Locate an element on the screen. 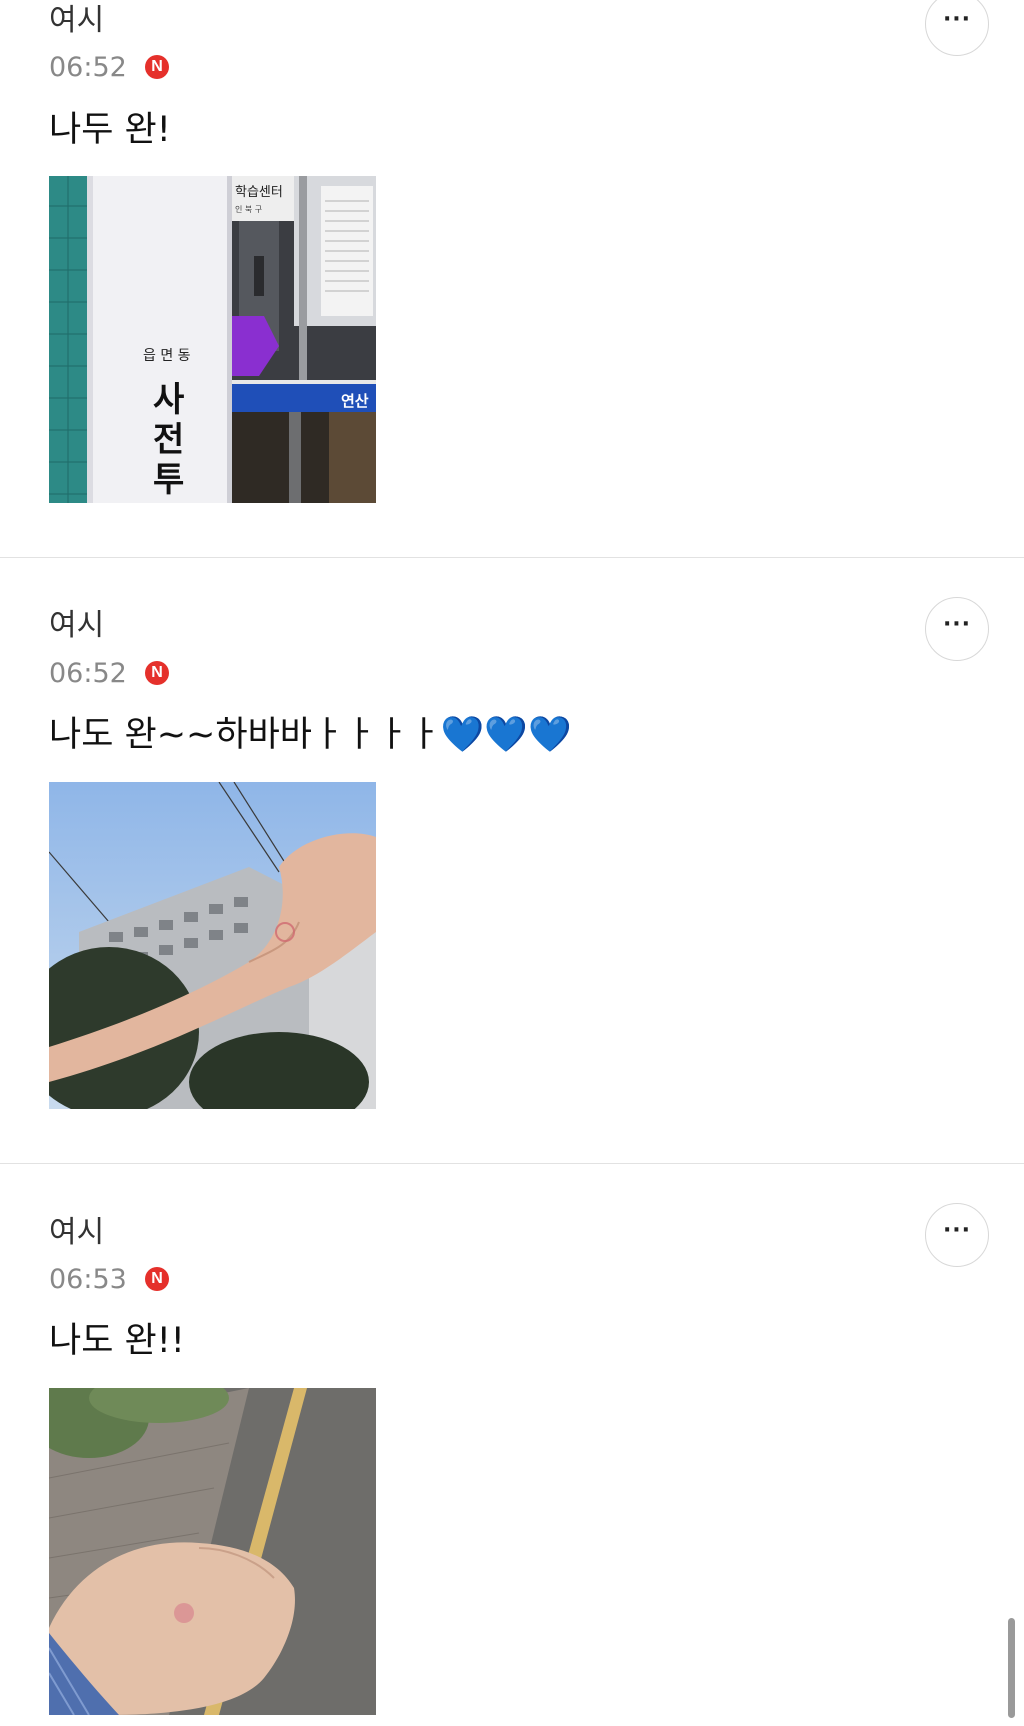 Image resolution: width=1024 pixels, height=1726 pixels. post-message: 나도 완~~하바바ㅏㅏㅏㅏ💙💙💙 is located at coordinates (310, 735).